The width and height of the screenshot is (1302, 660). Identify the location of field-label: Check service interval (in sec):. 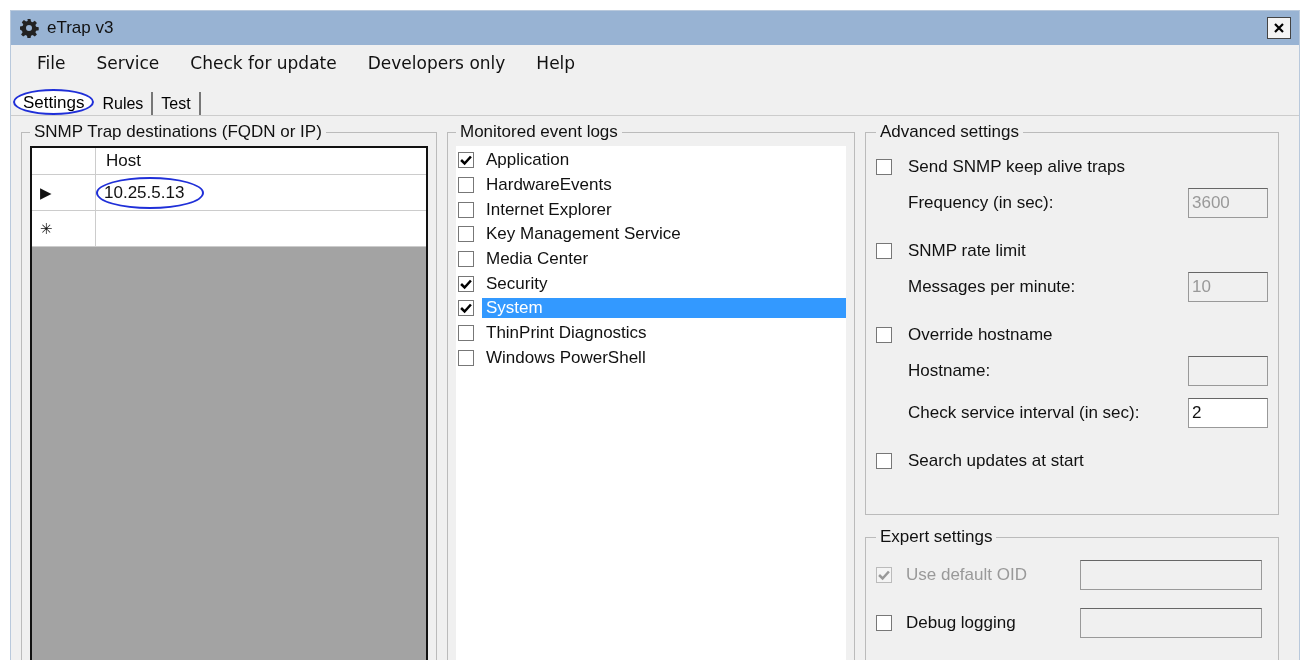
(1024, 413).